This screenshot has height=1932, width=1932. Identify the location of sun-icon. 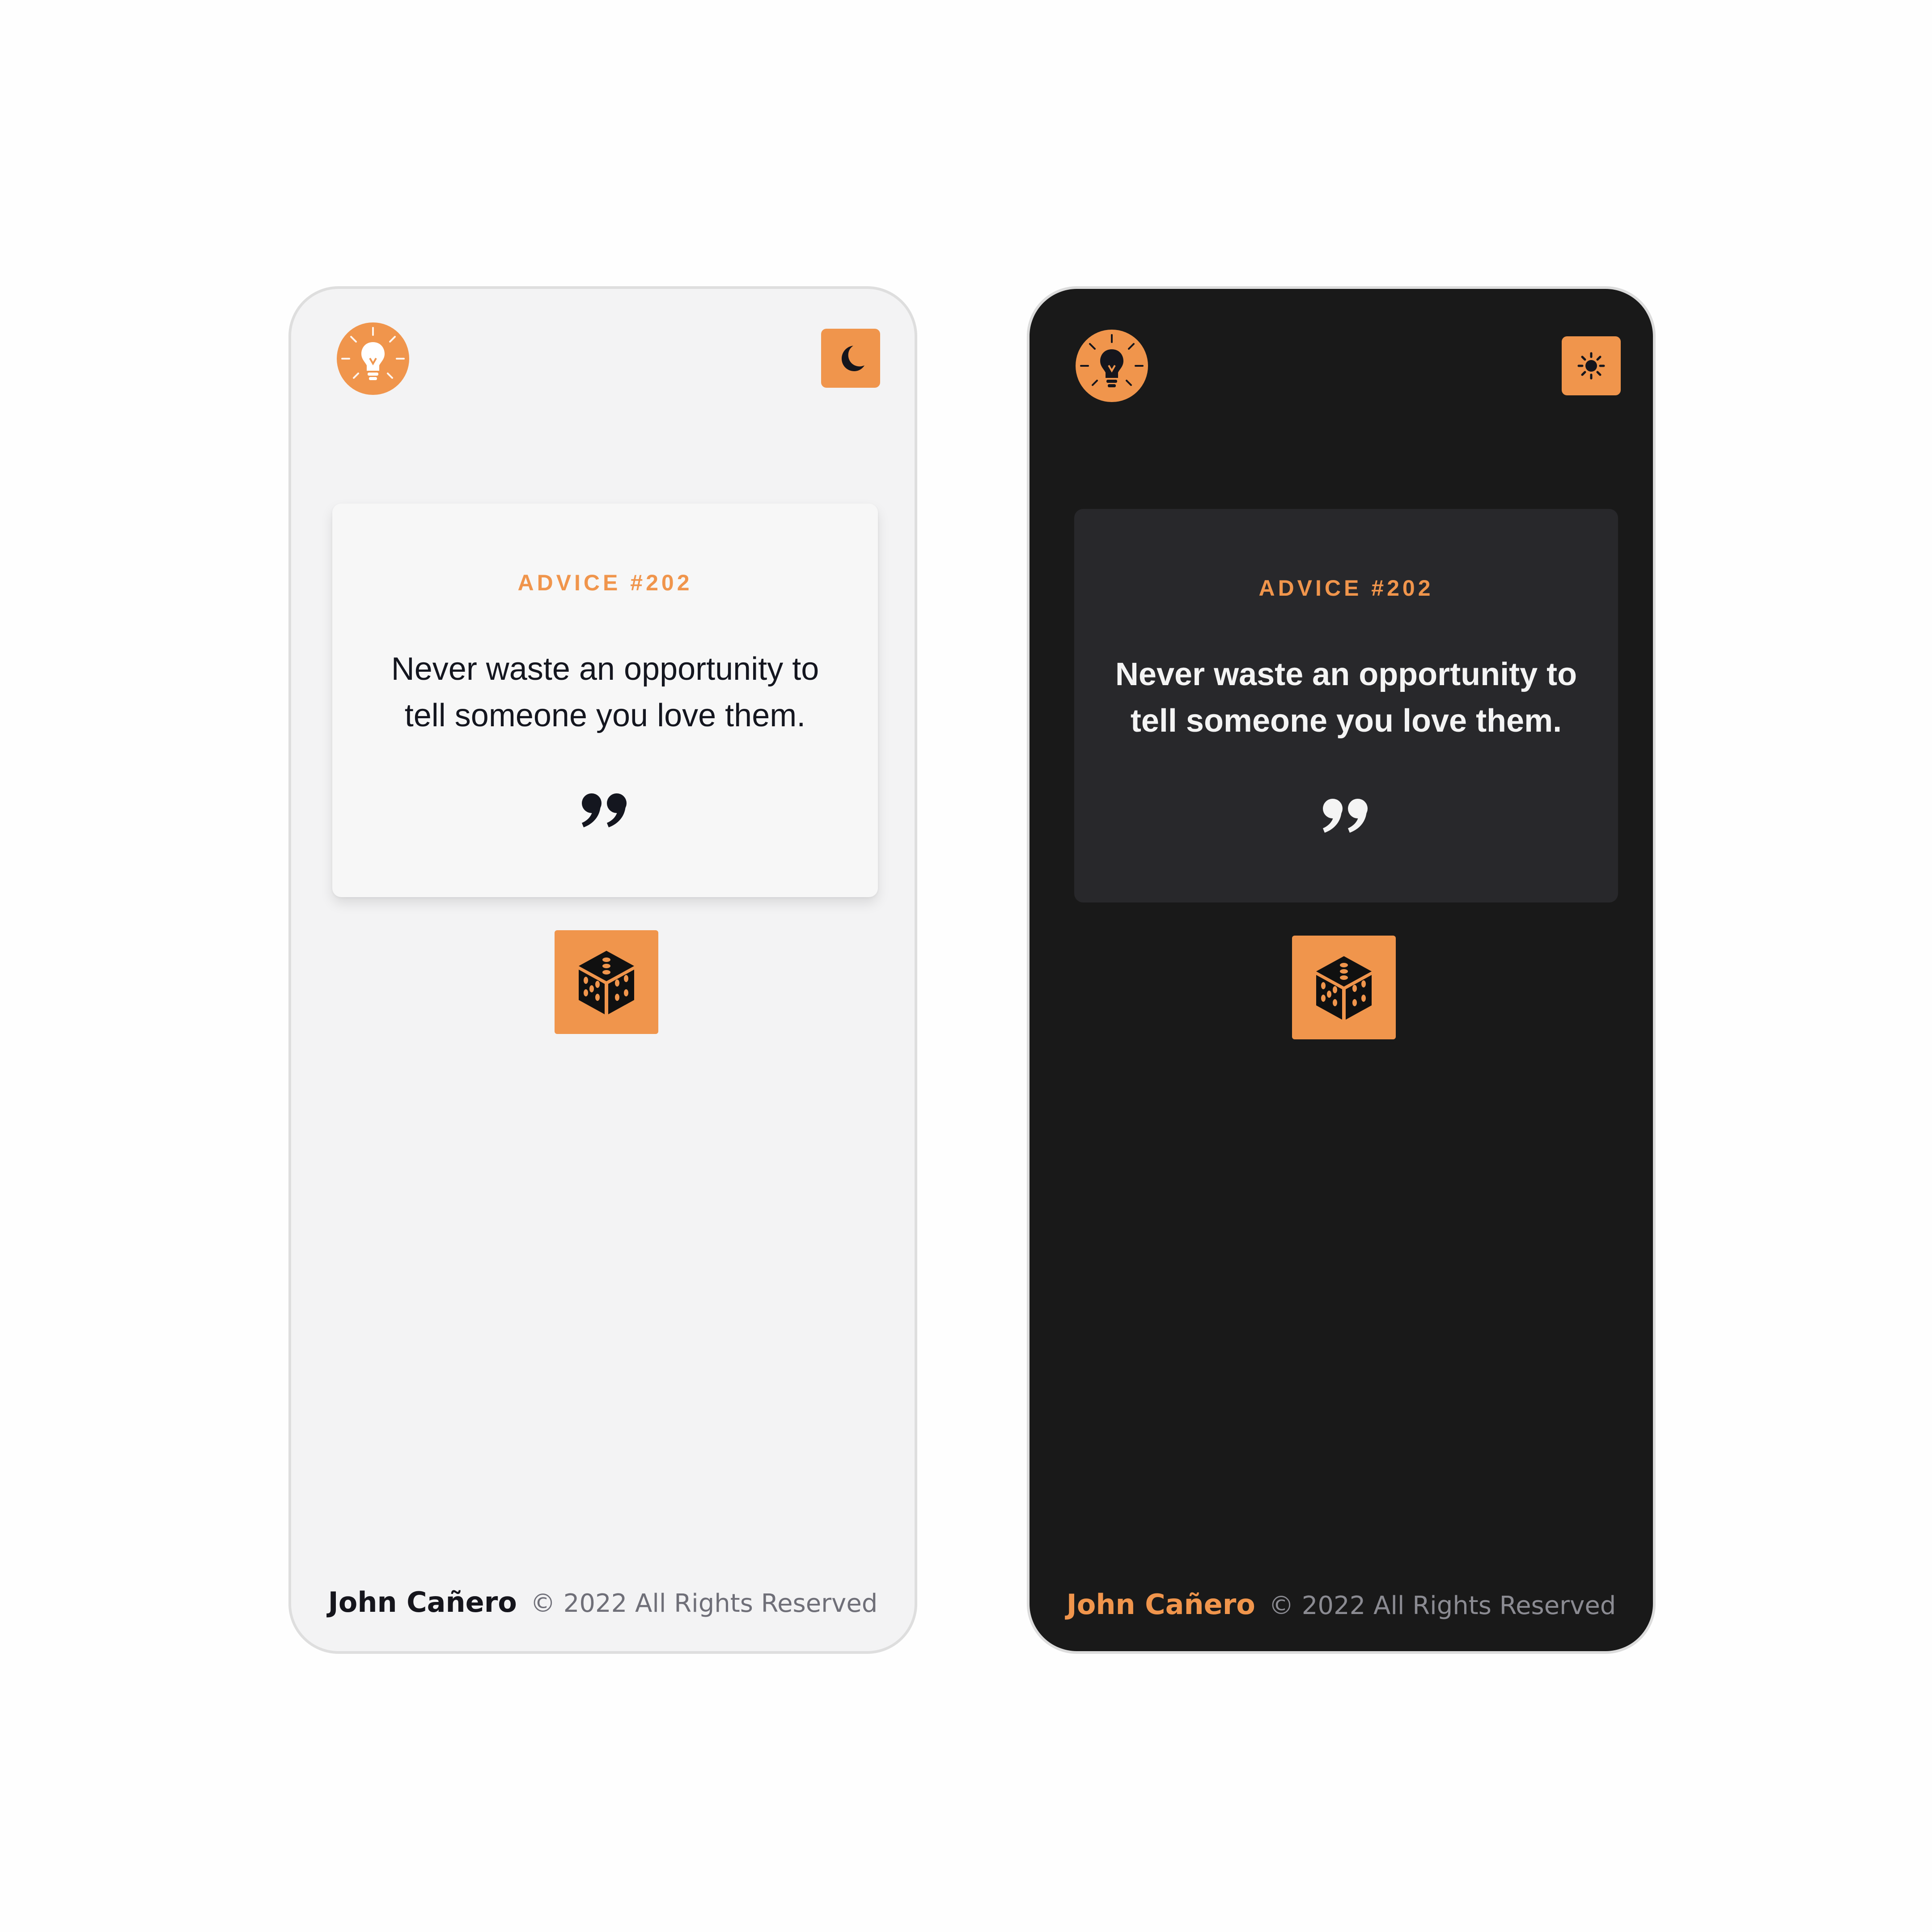
(1591, 366).